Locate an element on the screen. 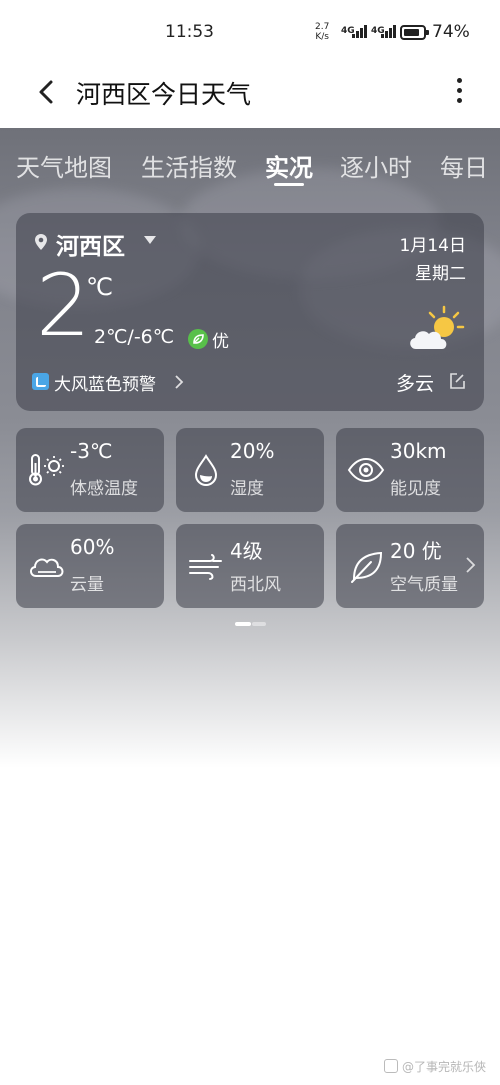 The image size is (500, 1085). signal-bars-1-icon is located at coordinates (361, 31).